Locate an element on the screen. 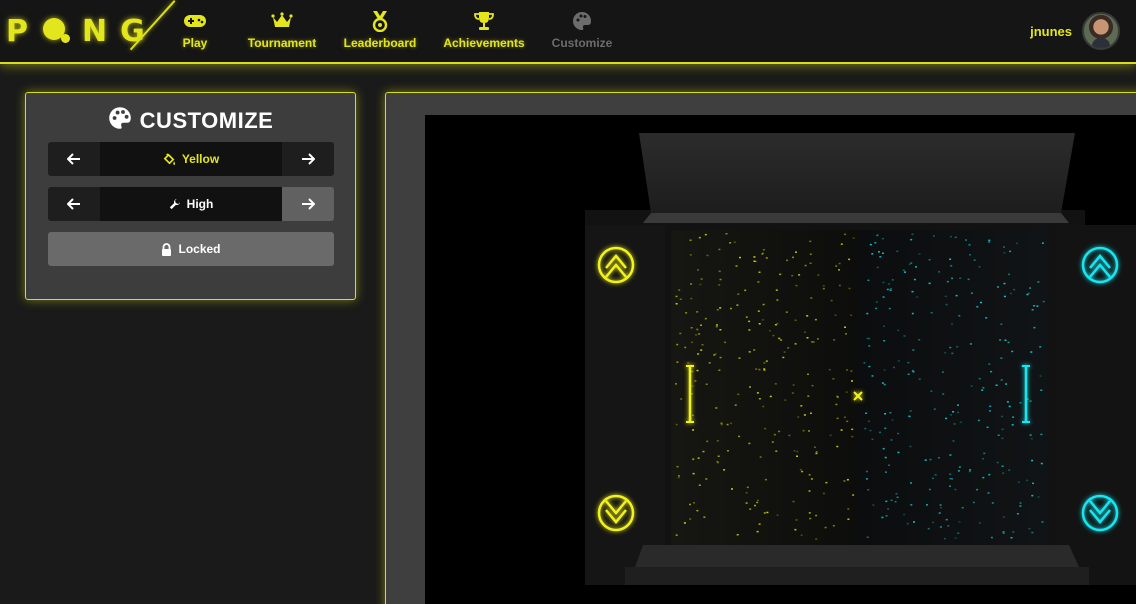 This screenshot has height=604, width=1136. logo-letter-p: P is located at coordinates (18, 31).